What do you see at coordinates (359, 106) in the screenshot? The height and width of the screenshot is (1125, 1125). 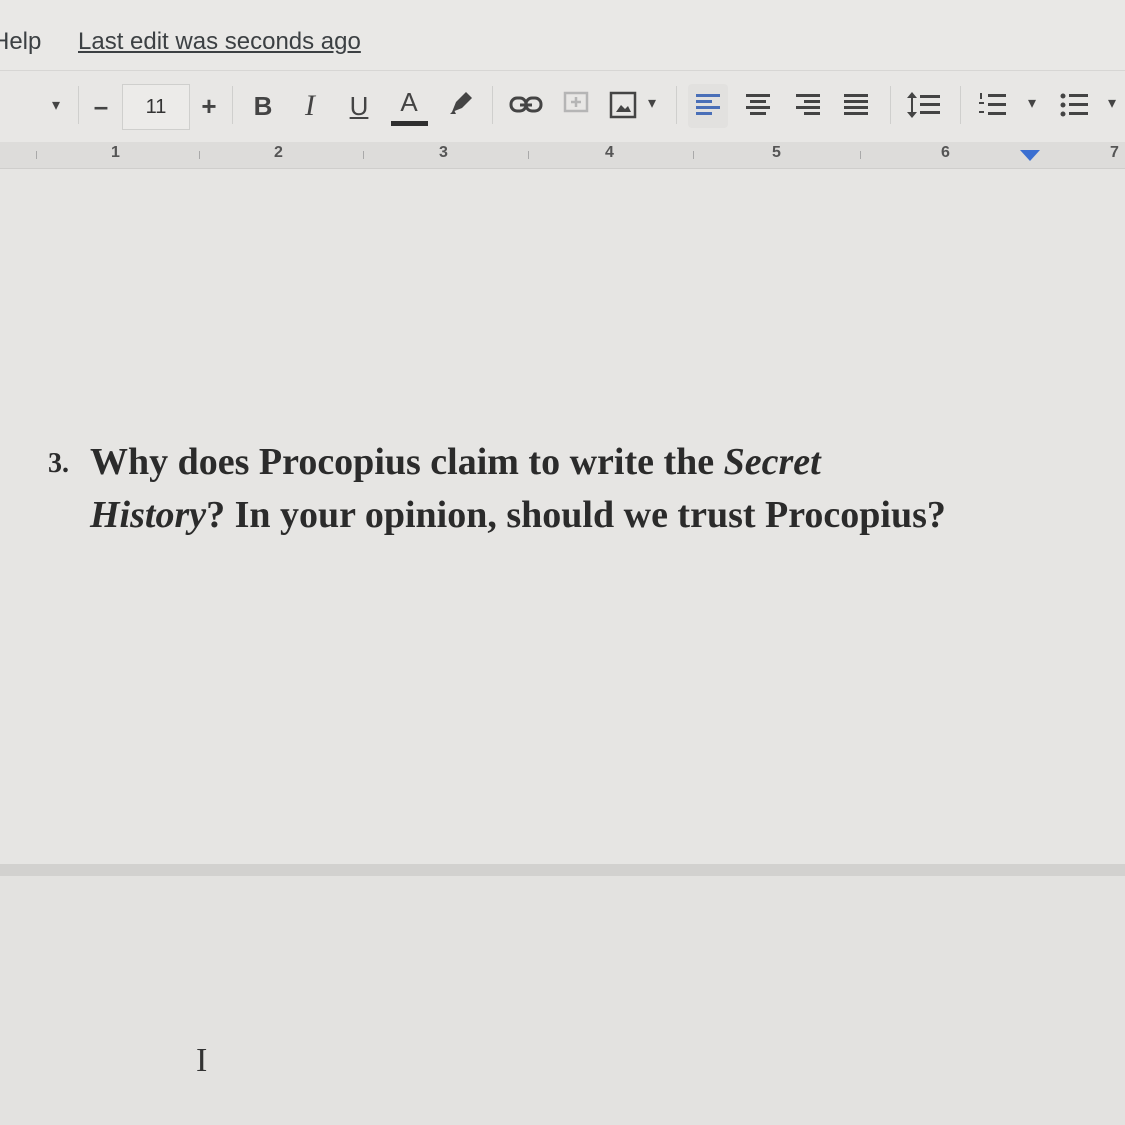 I see `underline-button: U` at bounding box center [359, 106].